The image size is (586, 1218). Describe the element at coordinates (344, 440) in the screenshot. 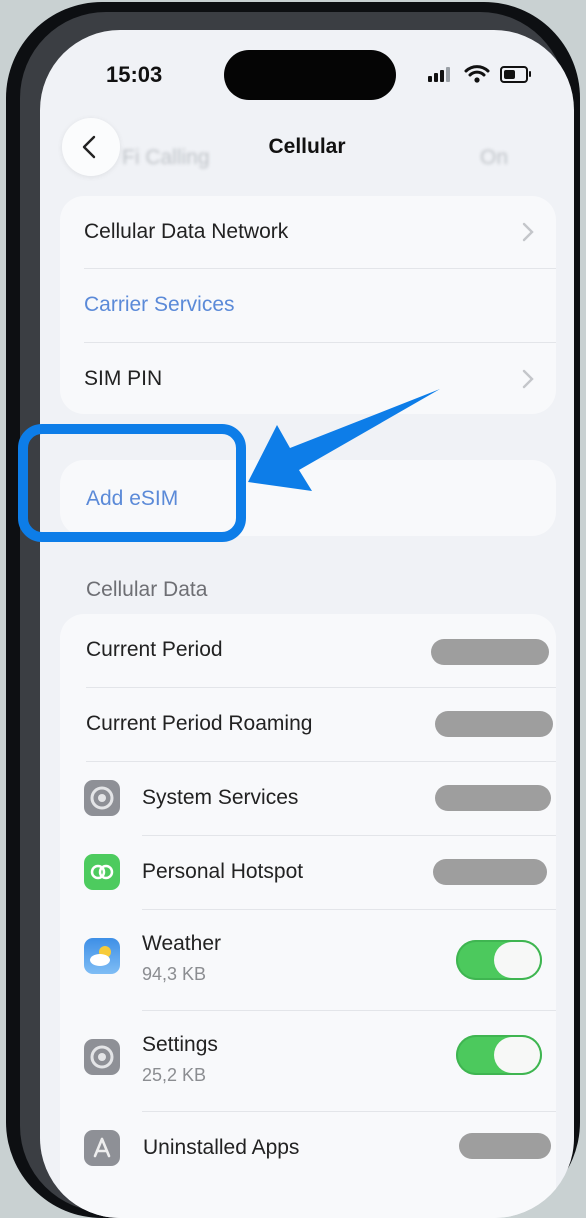

I see `pointer-arrow-icon` at that location.